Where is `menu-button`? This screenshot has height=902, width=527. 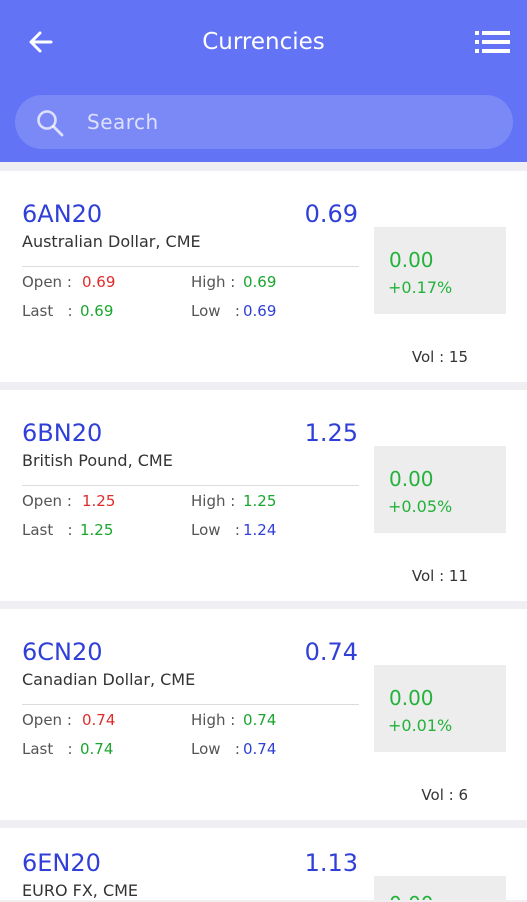 menu-button is located at coordinates (493, 42).